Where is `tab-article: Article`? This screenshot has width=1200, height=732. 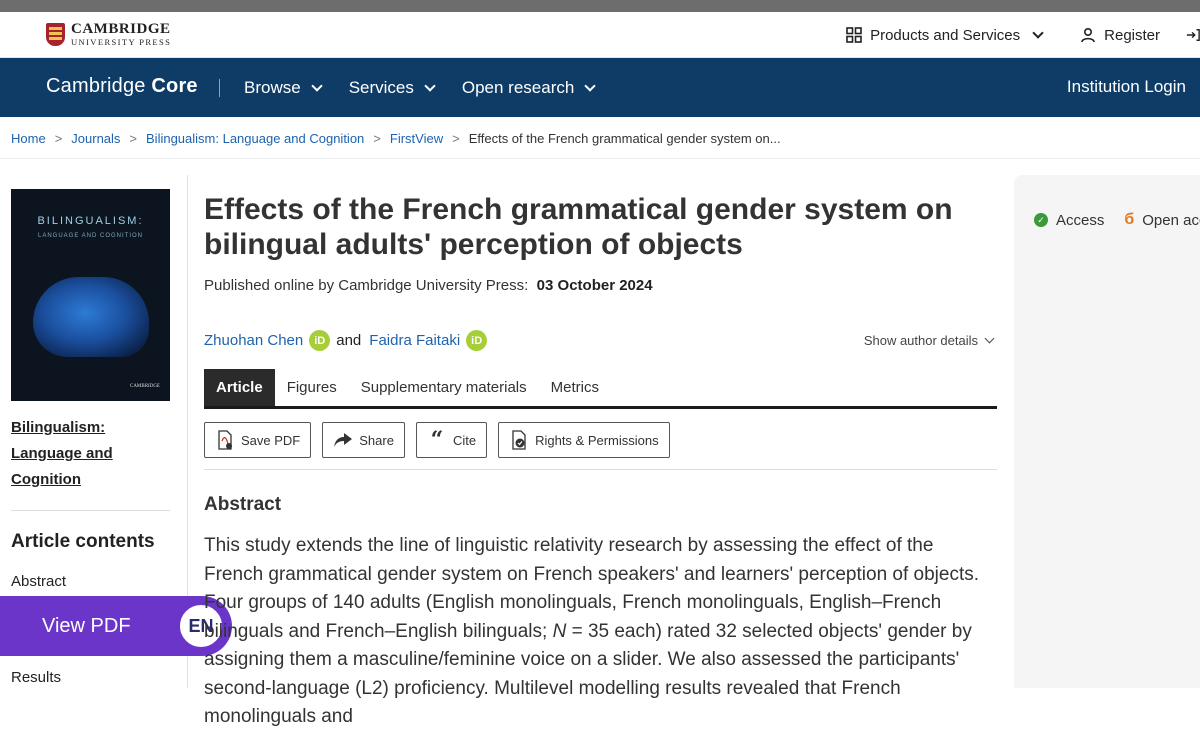 tab-article: Article is located at coordinates (239, 387).